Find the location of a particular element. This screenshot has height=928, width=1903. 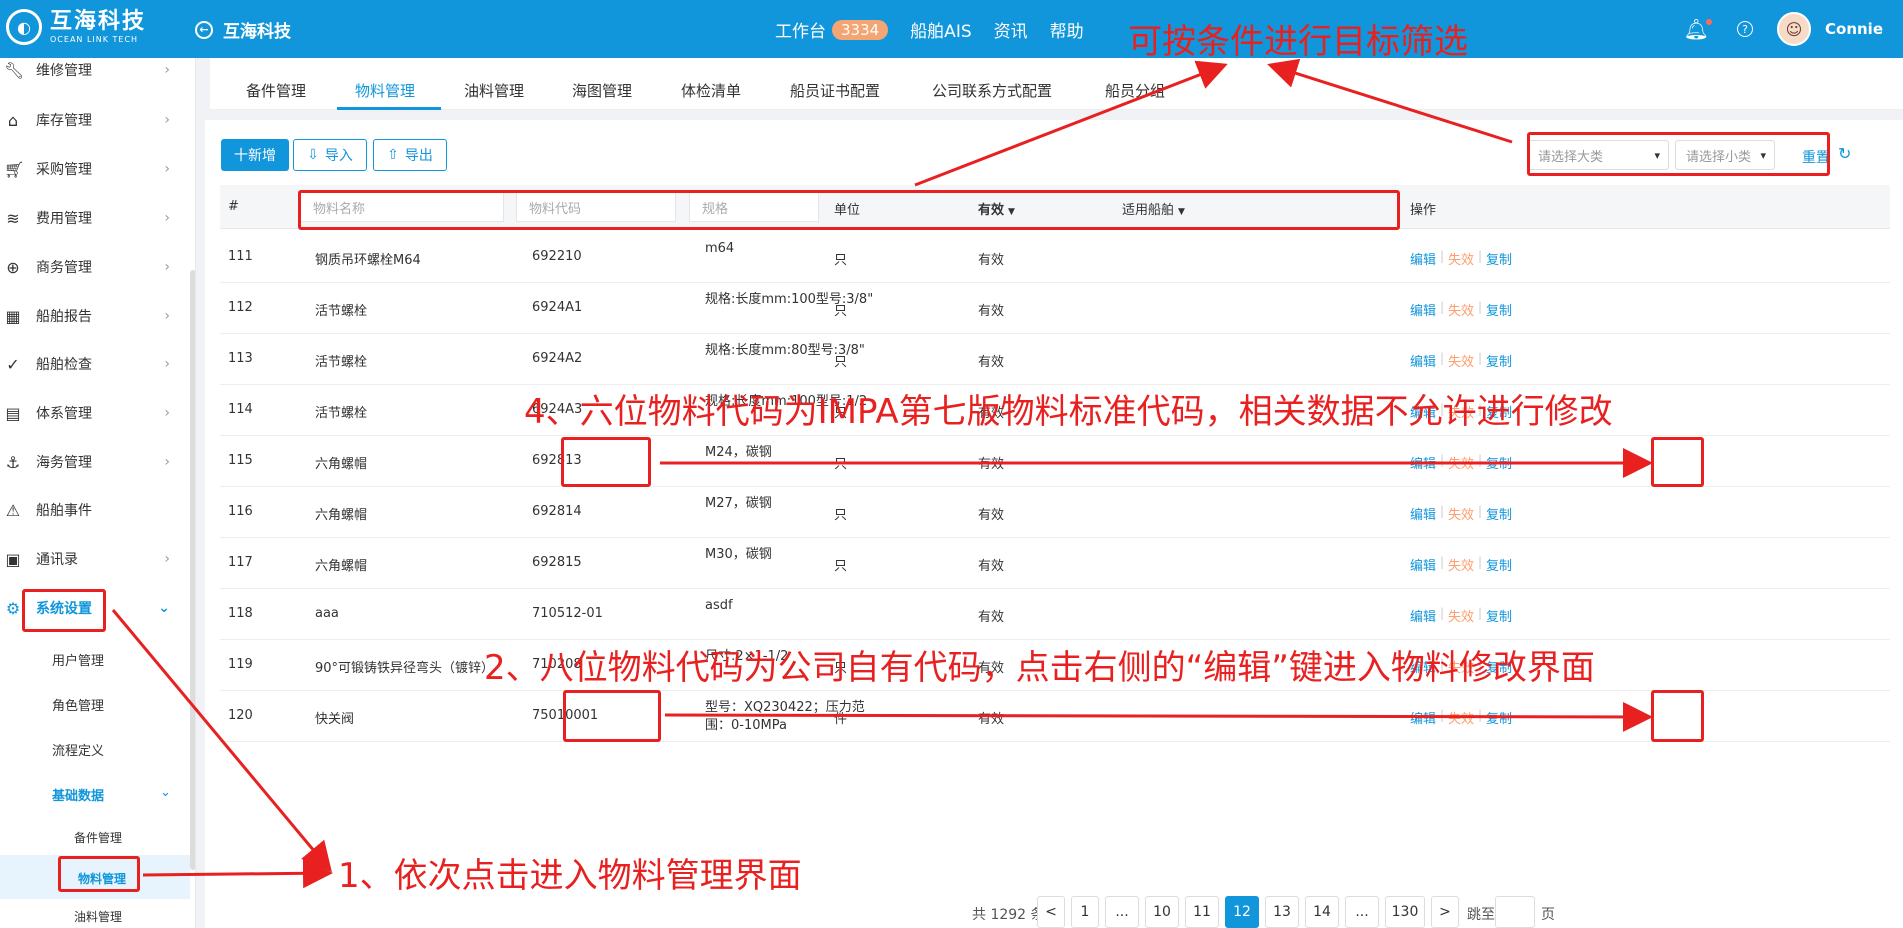

wrench-icon: 🔧︎ is located at coordinates (14, 70).